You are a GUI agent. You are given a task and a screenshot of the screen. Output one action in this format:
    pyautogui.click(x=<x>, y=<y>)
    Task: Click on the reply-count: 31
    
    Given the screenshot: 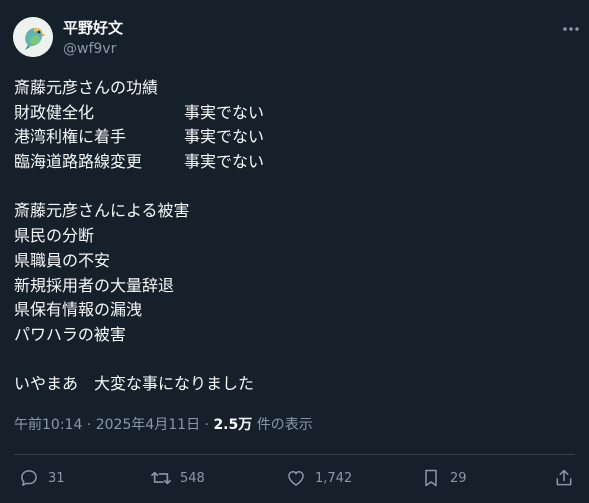 What is the action you would take?
    pyautogui.click(x=56, y=478)
    